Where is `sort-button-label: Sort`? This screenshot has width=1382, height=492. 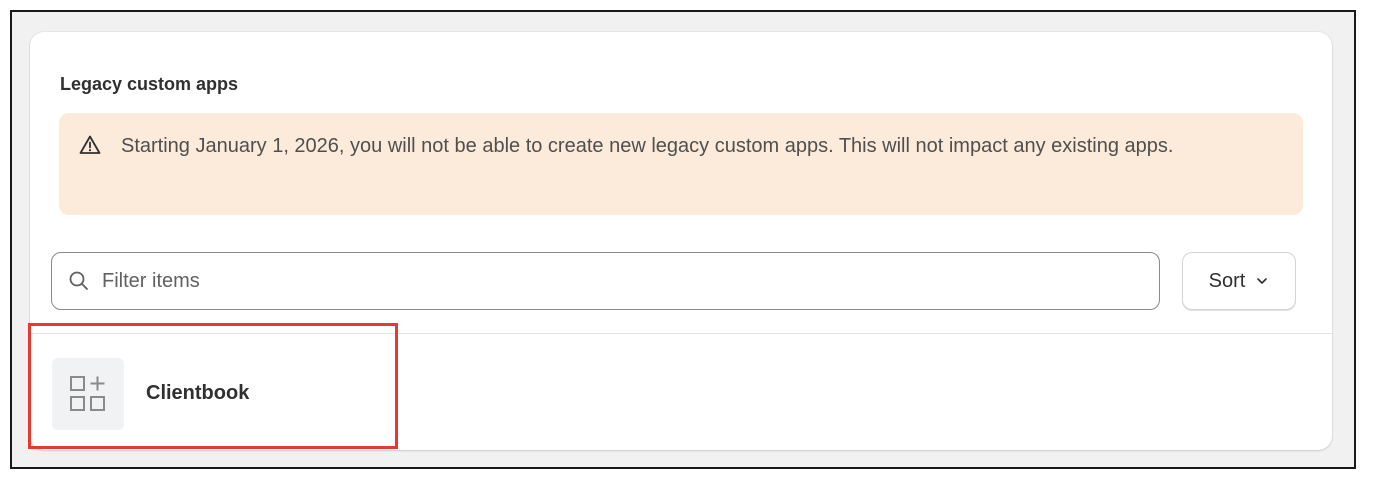 sort-button-label: Sort is located at coordinates (1227, 280).